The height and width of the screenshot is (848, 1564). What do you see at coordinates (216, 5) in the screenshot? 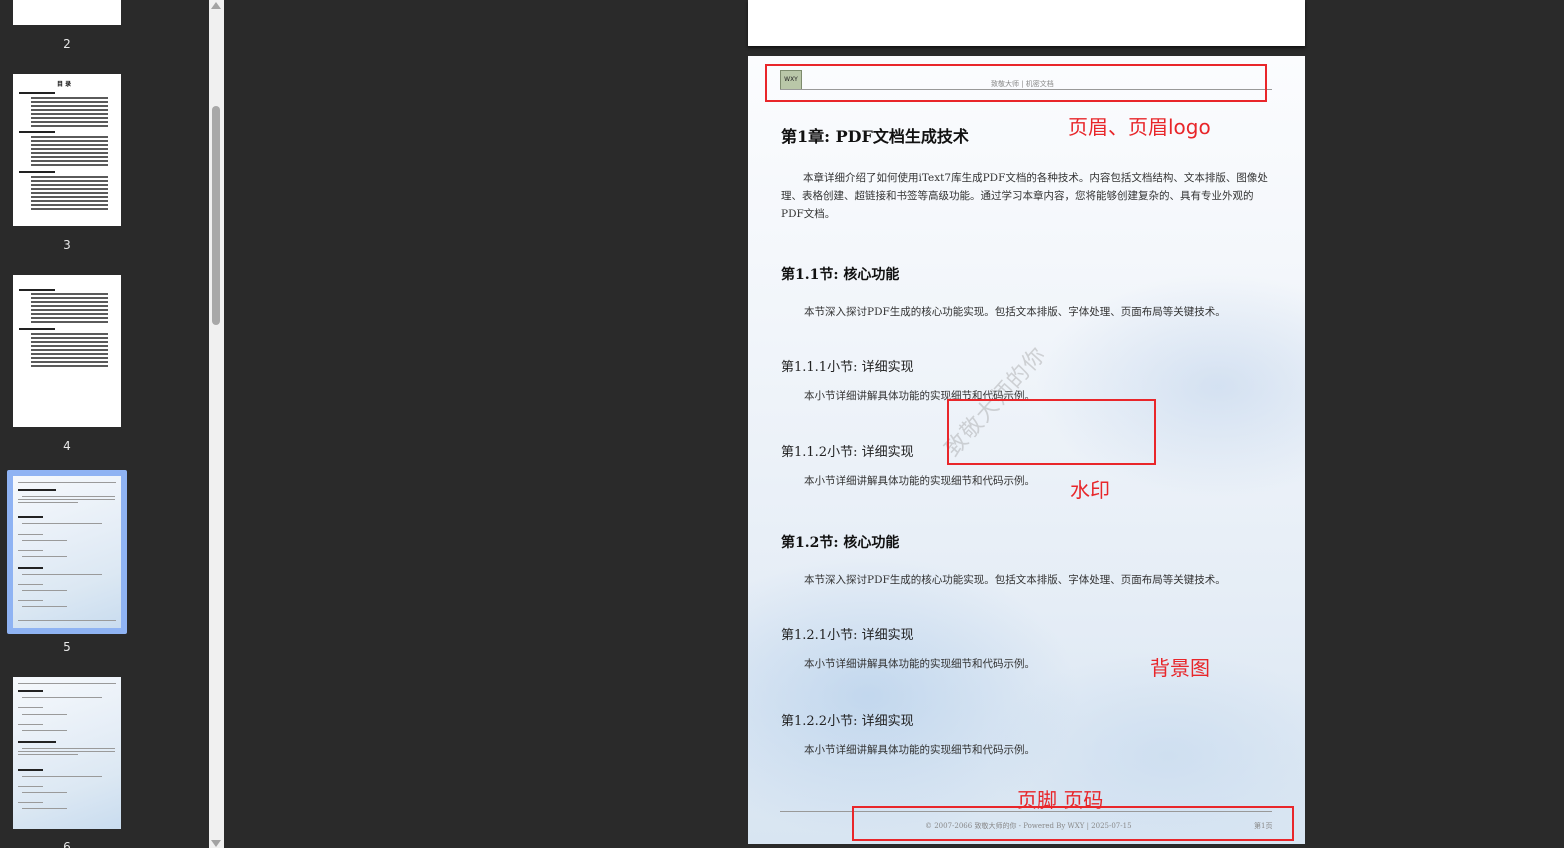
I see `scroll-up-arrow-icon` at bounding box center [216, 5].